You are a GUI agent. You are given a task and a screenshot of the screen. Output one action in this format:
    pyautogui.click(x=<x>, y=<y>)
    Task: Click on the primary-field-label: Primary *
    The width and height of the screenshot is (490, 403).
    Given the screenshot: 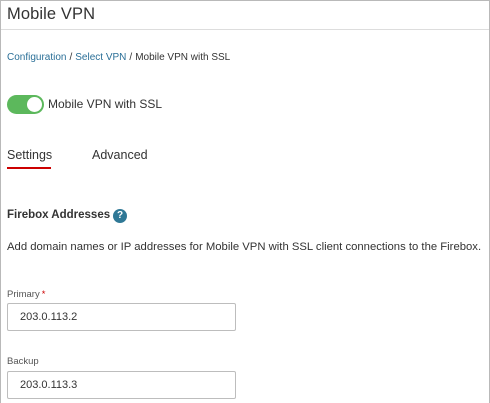 What is the action you would take?
    pyautogui.click(x=26, y=294)
    